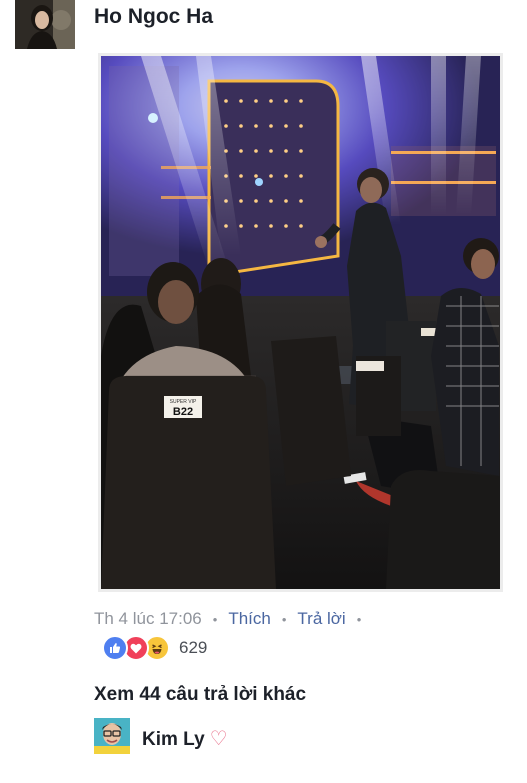 The width and height of the screenshot is (527, 783). What do you see at coordinates (45, 24) in the screenshot?
I see `author-avatar` at bounding box center [45, 24].